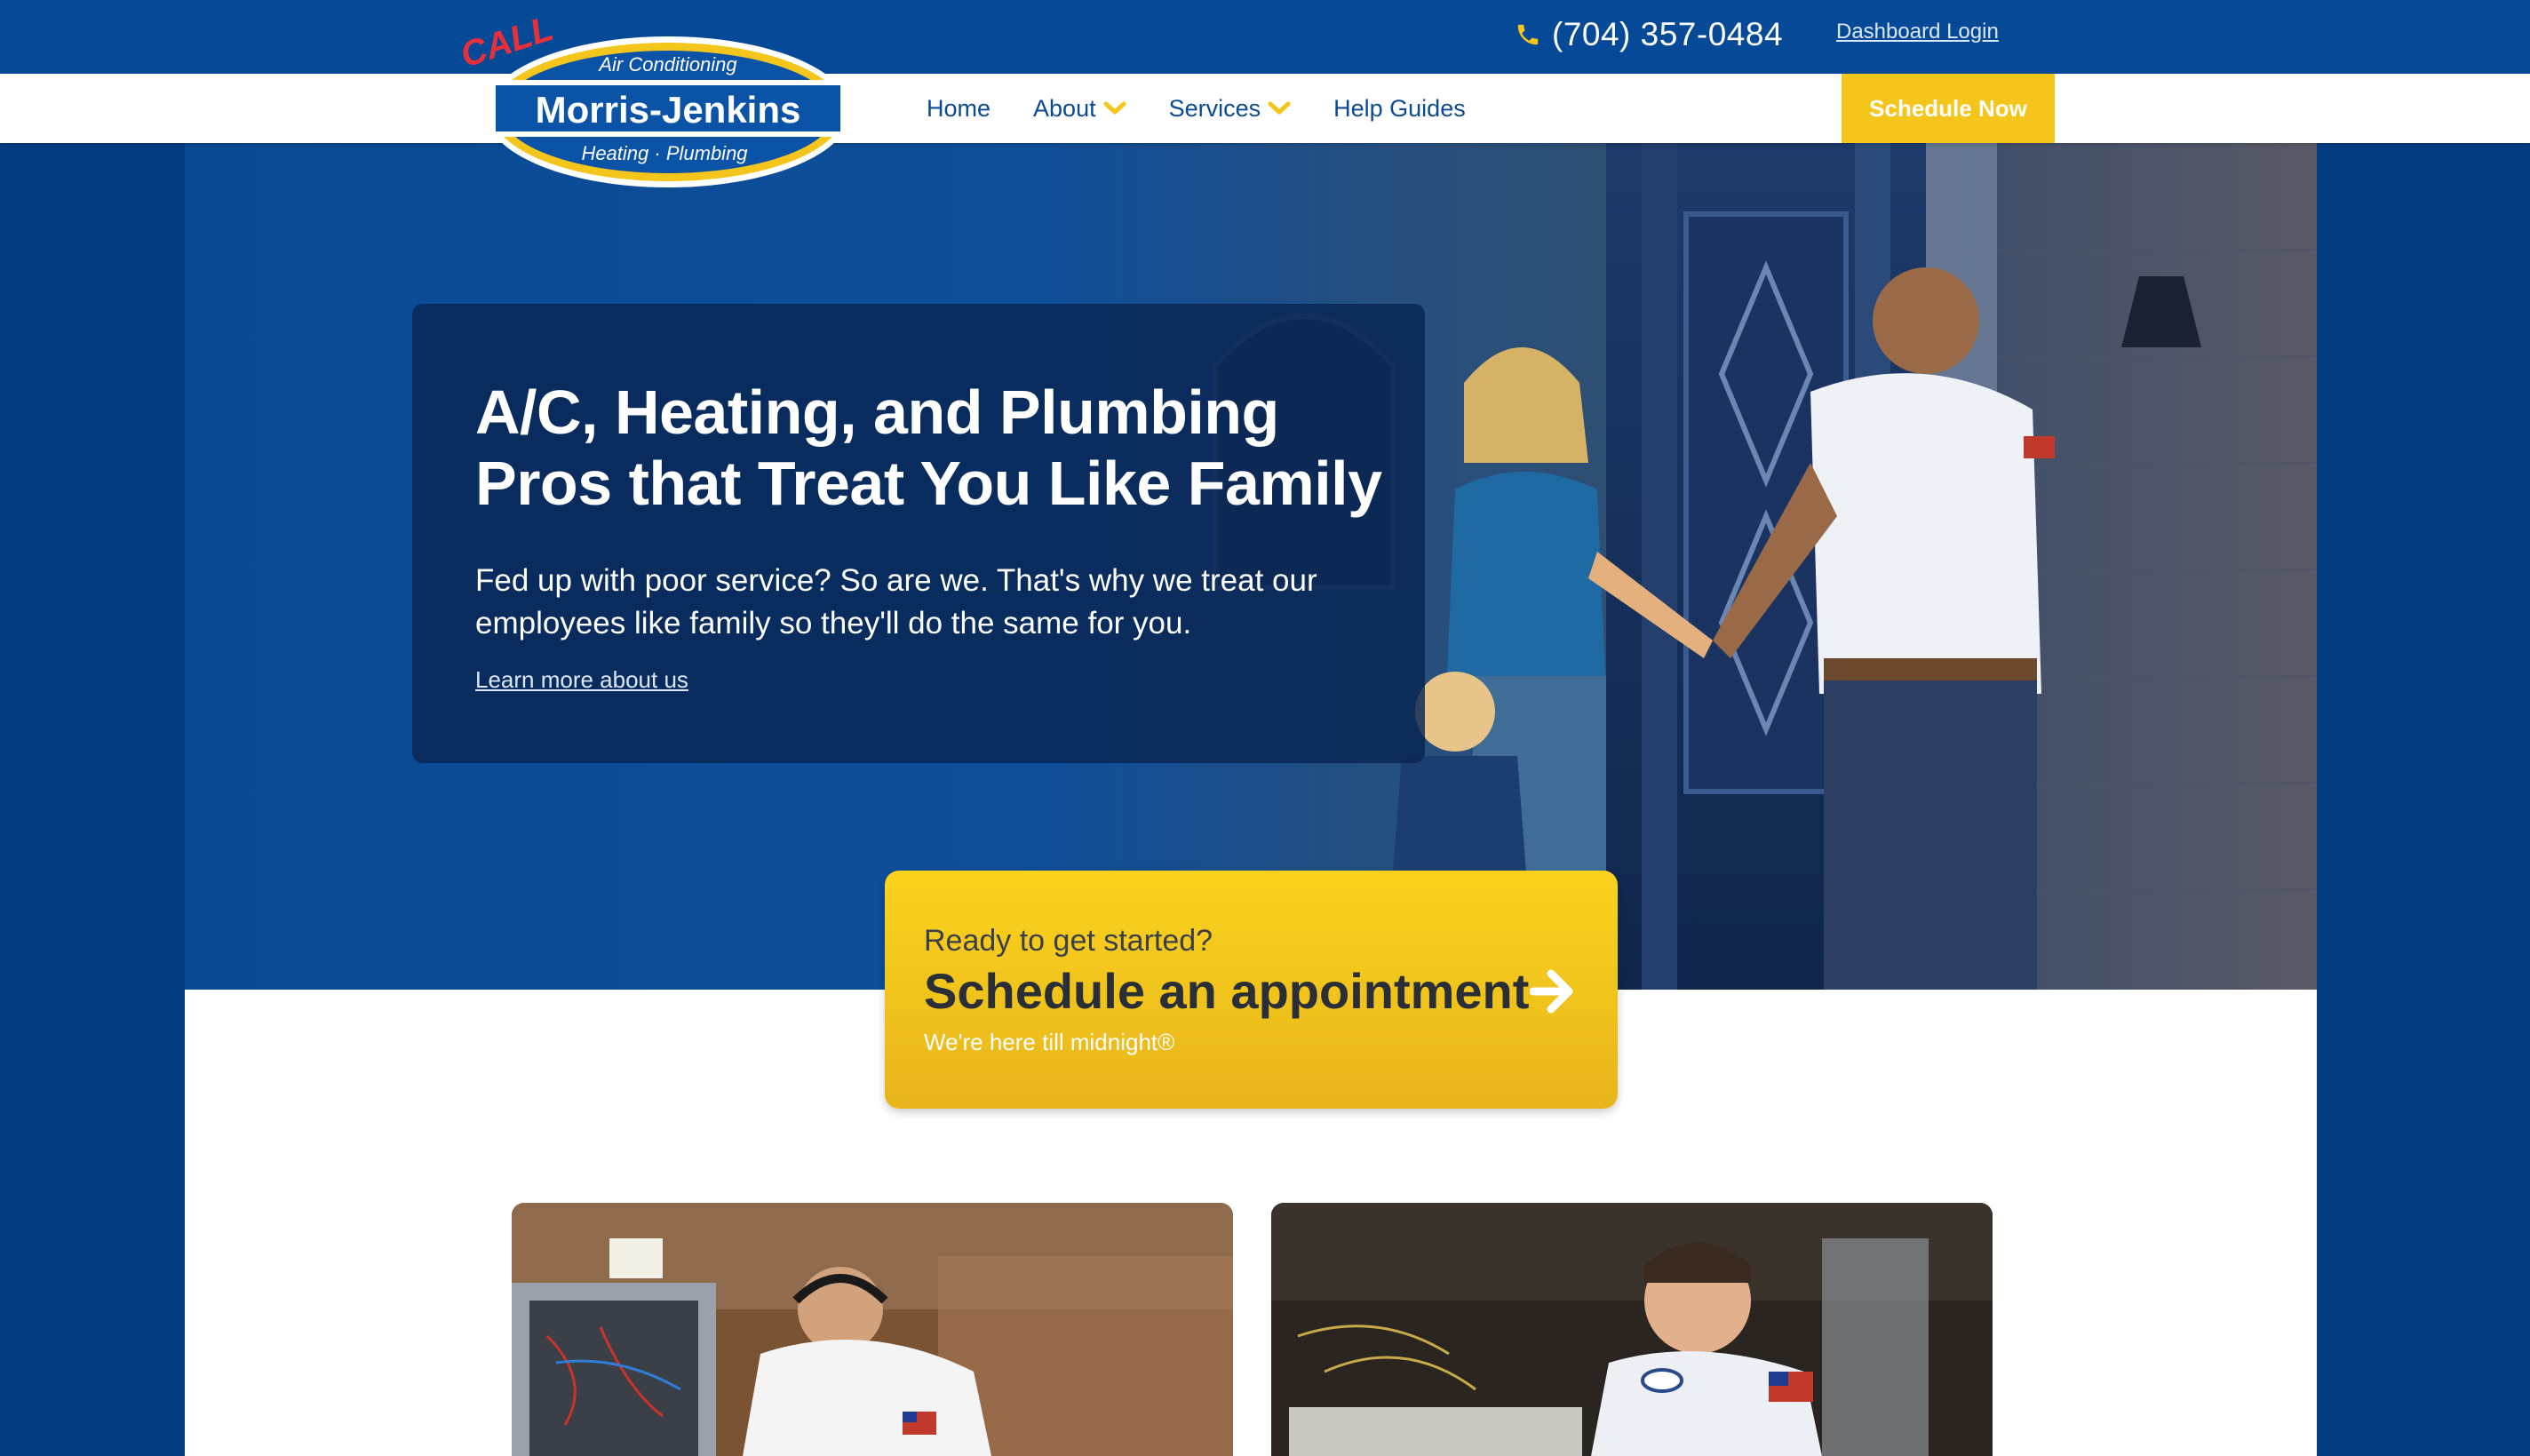 The height and width of the screenshot is (1456, 2530). What do you see at coordinates (1049, 1042) in the screenshot?
I see `cta-note-text: We're here till midnight®` at bounding box center [1049, 1042].